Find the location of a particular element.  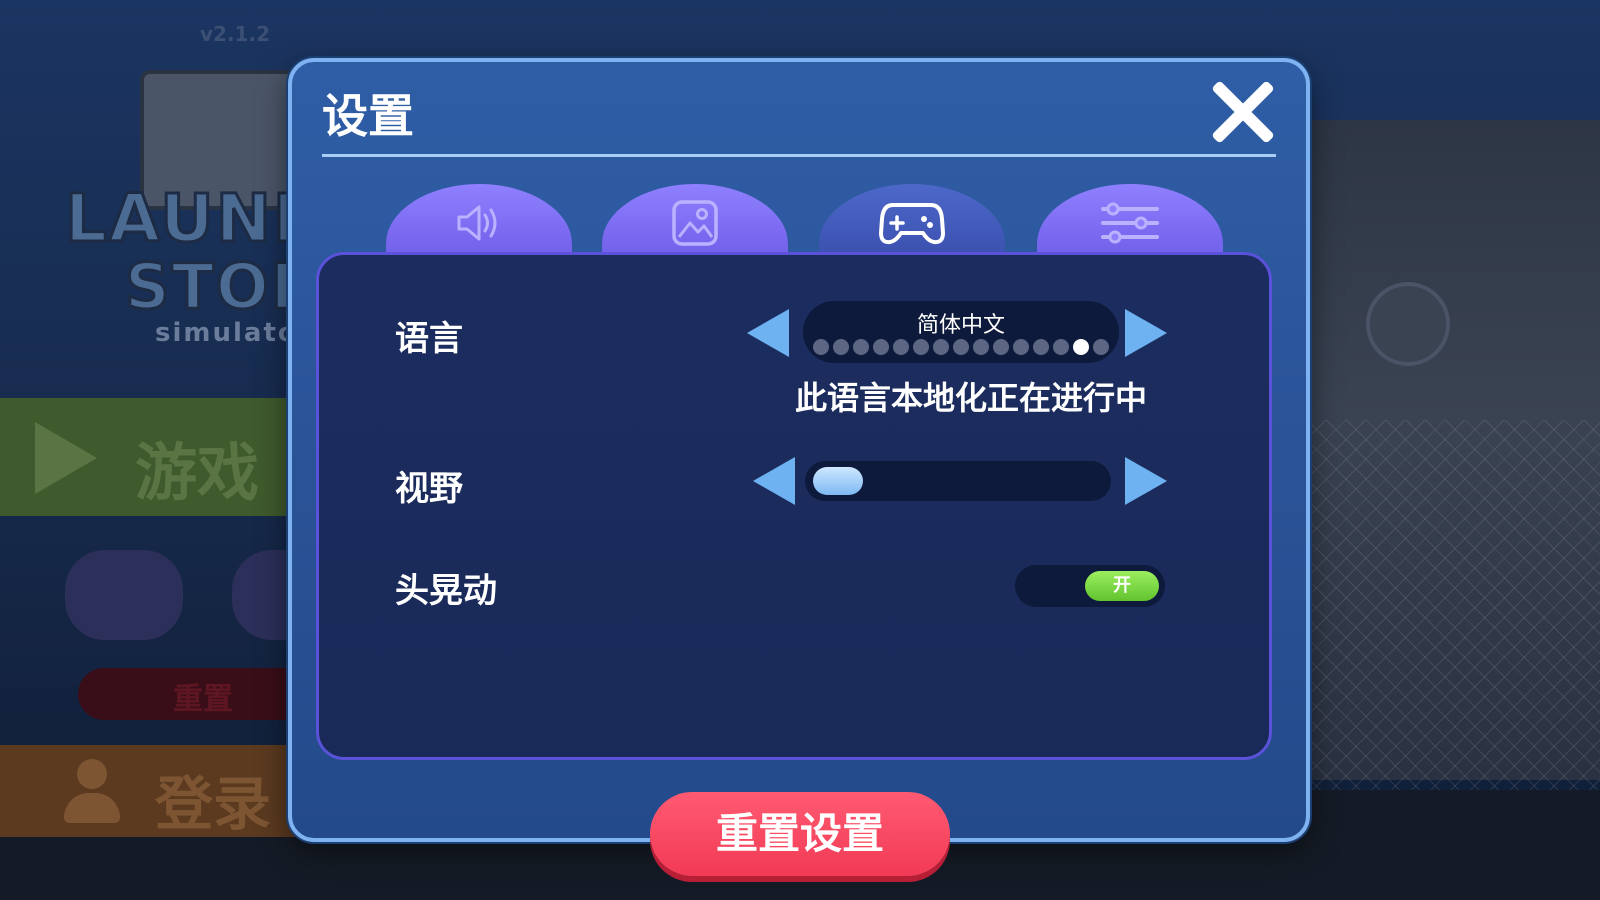

language-label: 语言 is located at coordinates (429, 339).